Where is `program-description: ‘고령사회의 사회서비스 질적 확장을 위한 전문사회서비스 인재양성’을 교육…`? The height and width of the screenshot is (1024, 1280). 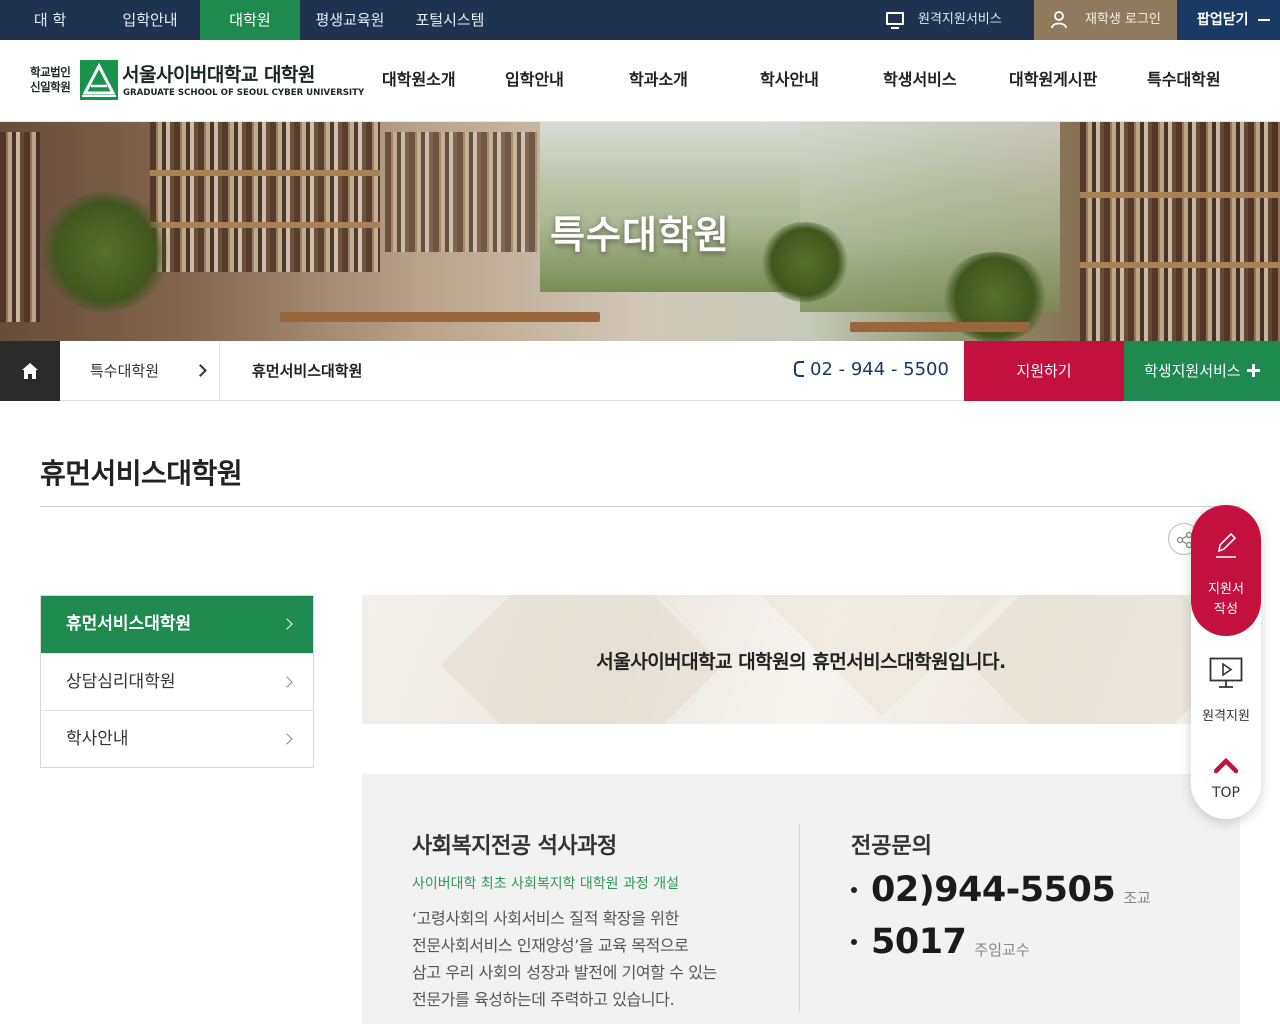
program-description: ‘고령사회의 사회서비스 질적 확장을 위한 전문사회서비스 인재양성’을 교육… is located at coordinates (592, 959).